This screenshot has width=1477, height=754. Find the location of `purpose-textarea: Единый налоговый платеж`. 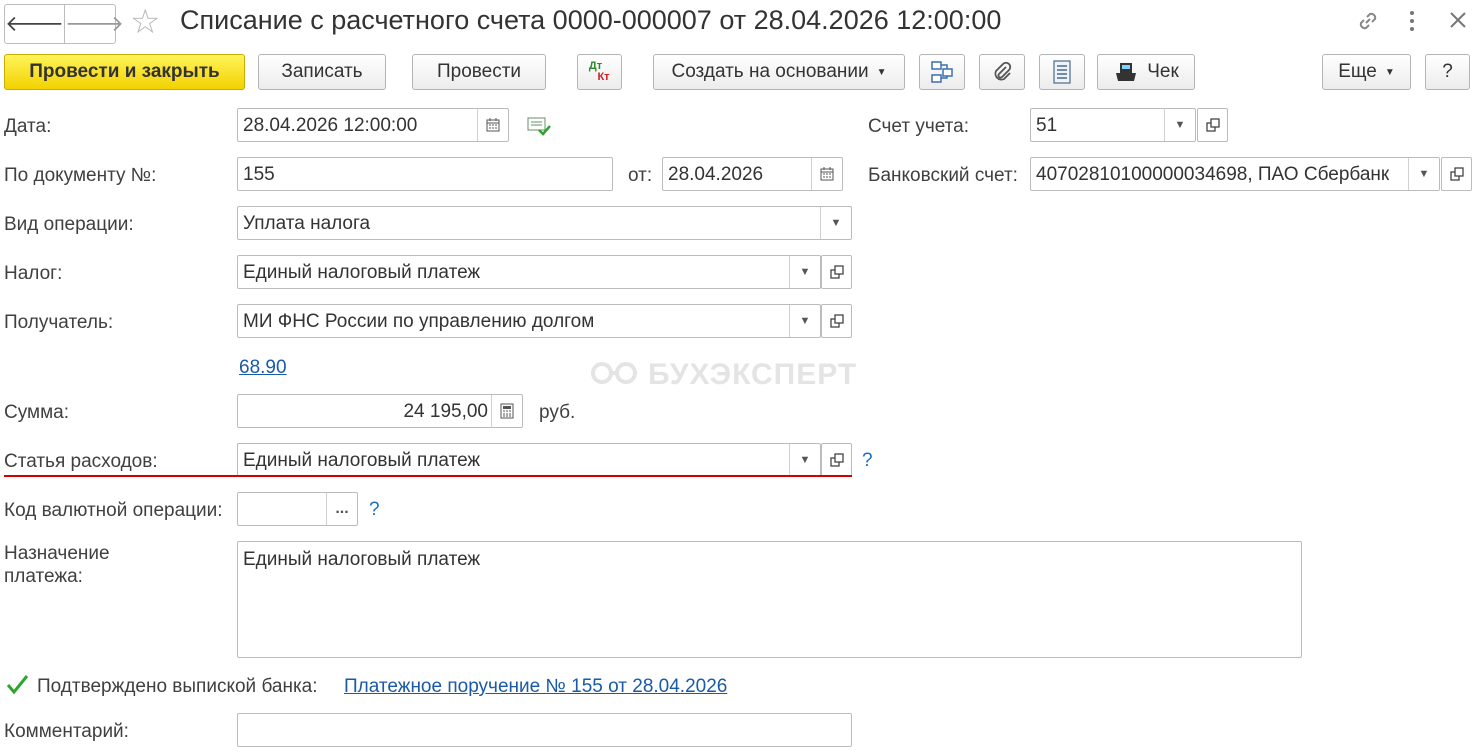

purpose-textarea: Единый налоговый платеж is located at coordinates (769, 599).